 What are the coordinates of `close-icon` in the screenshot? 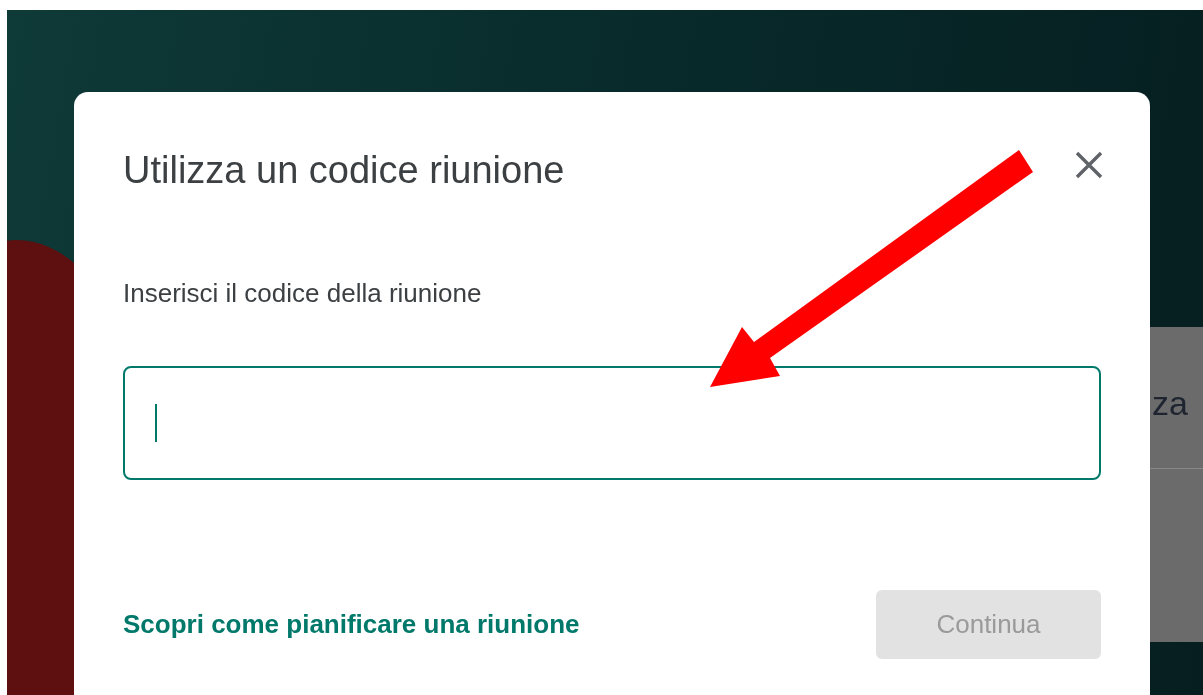 It's located at (1089, 165).